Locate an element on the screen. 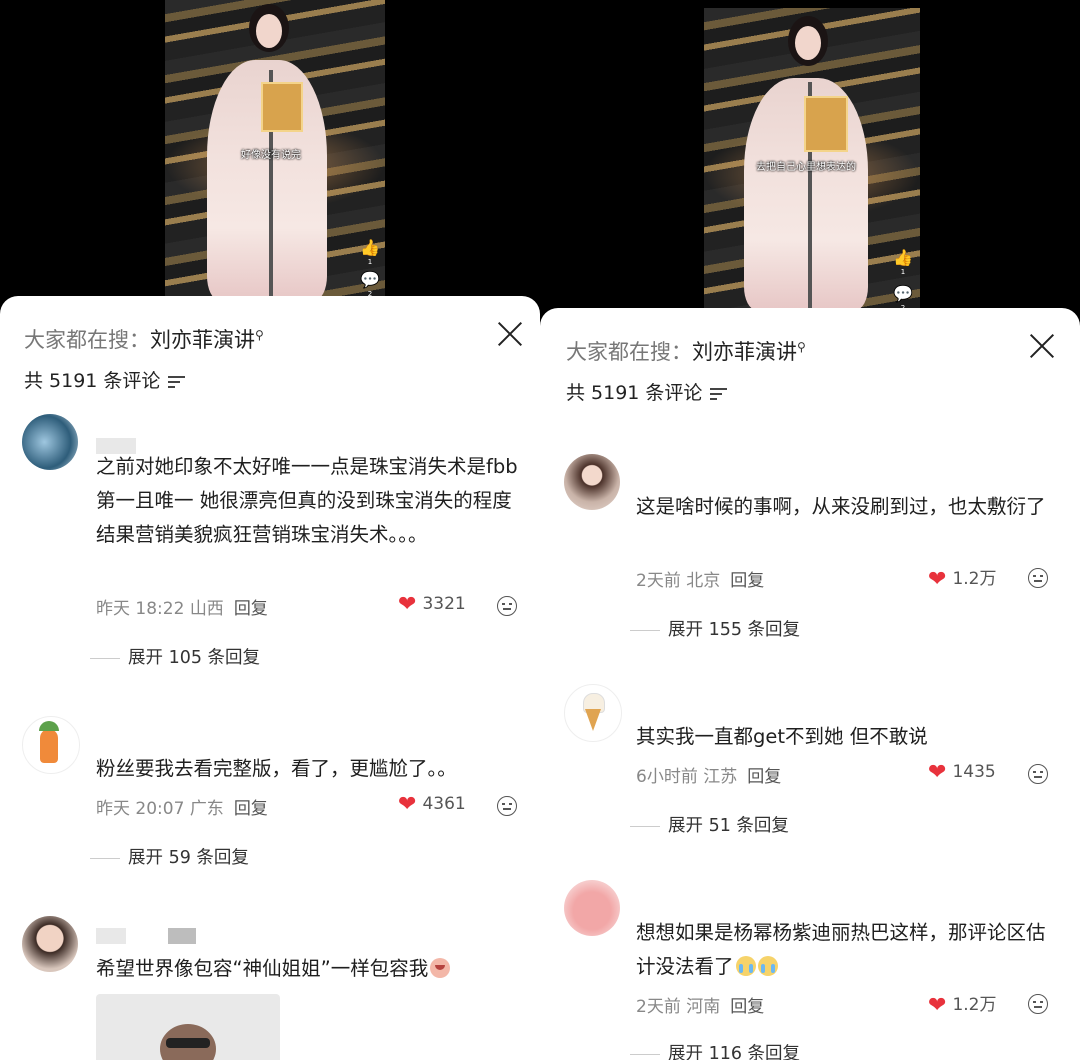  comment-text: 粉丝要我去看完整版，看了，更尴尬了。。 is located at coordinates (276, 768).